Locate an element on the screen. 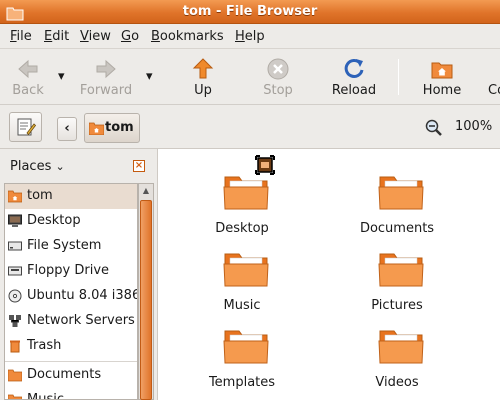 This screenshot has width=500, height=400. reload-icon is located at coordinates (354, 68).